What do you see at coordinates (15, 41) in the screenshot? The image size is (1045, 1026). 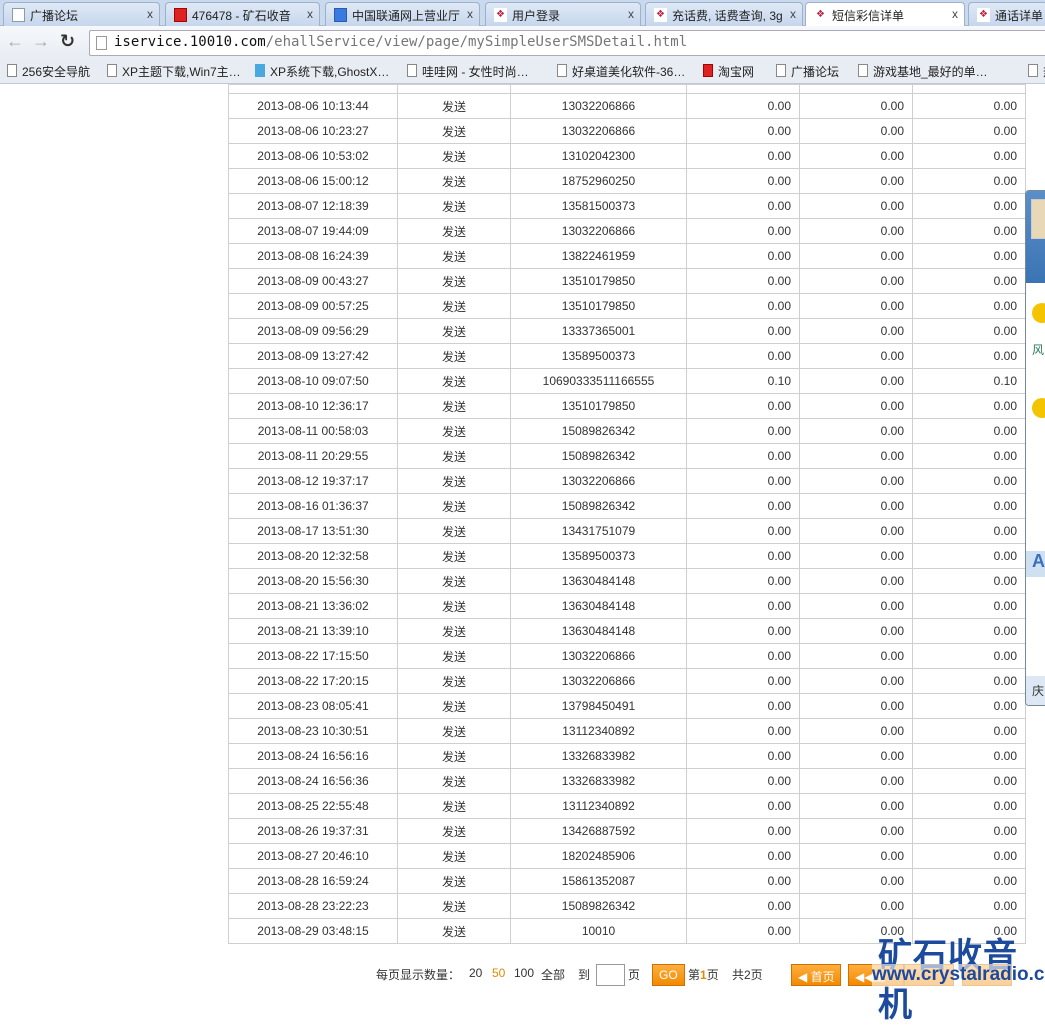 I see `back-button: ←` at bounding box center [15, 41].